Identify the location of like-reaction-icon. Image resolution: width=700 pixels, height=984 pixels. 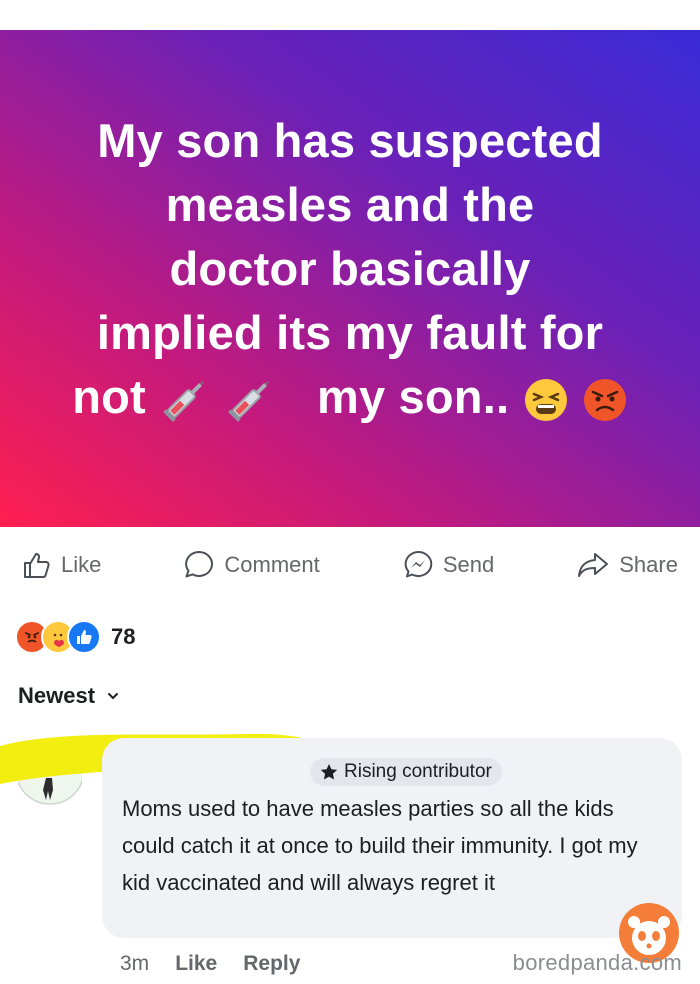
(84, 637).